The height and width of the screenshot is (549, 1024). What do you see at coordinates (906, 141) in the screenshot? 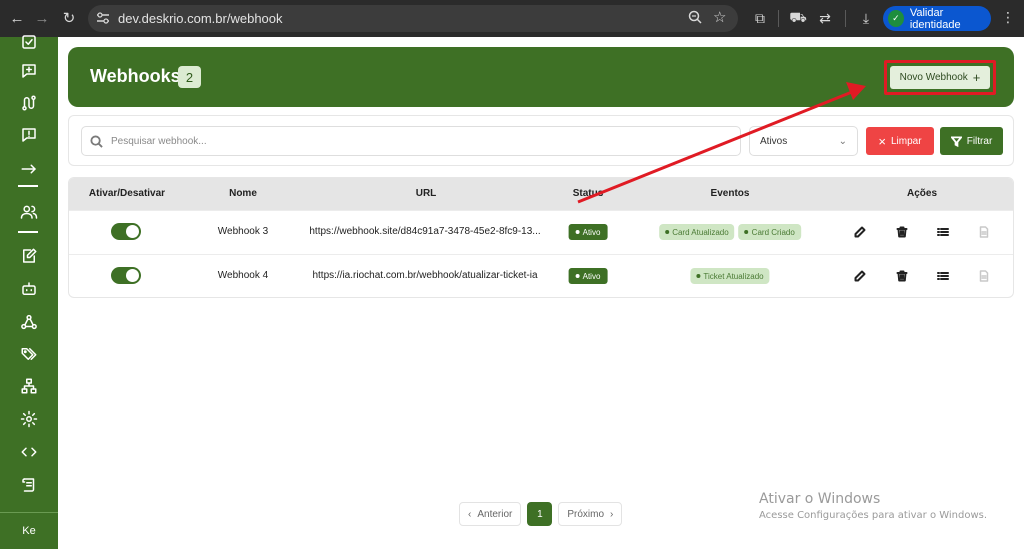
I see `clear-filters-label: Limpar` at bounding box center [906, 141].